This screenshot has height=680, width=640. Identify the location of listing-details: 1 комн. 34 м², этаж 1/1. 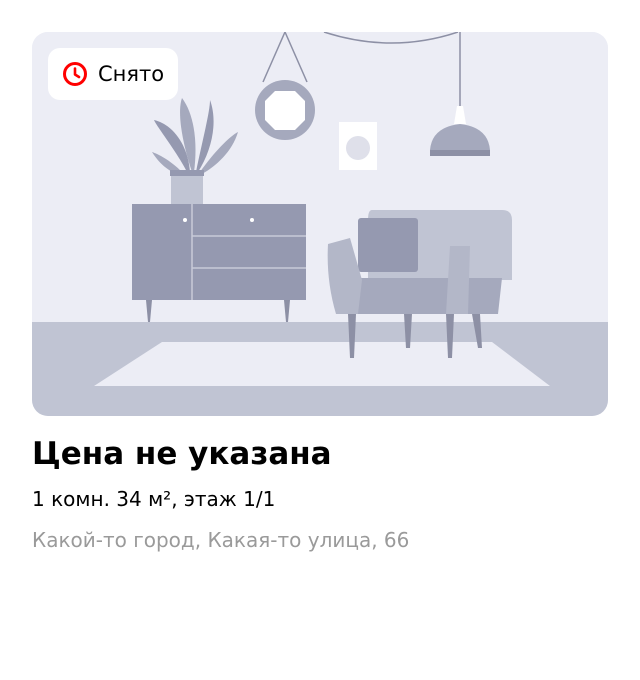
(154, 499).